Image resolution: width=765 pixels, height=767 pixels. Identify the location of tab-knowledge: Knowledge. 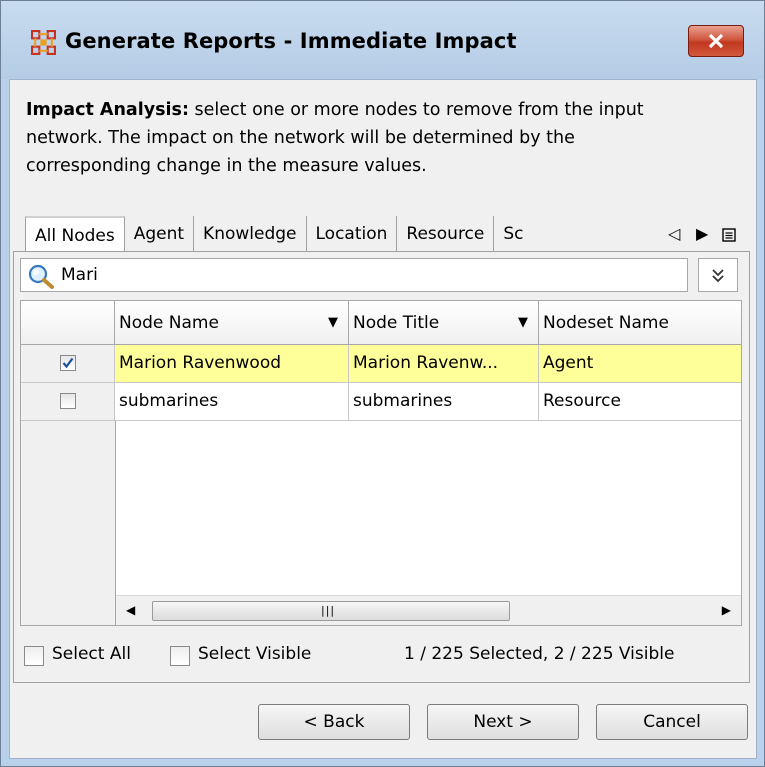
(250, 234).